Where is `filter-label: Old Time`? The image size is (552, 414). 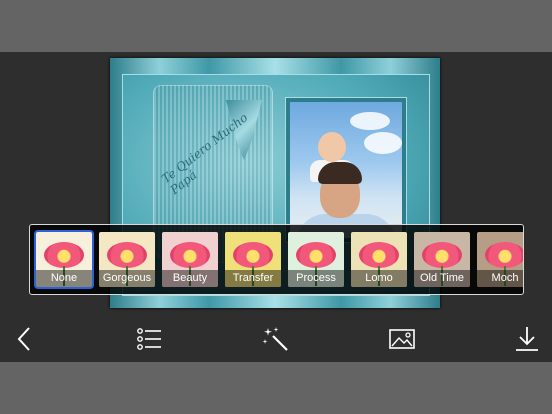 filter-label: Old Time is located at coordinates (442, 278).